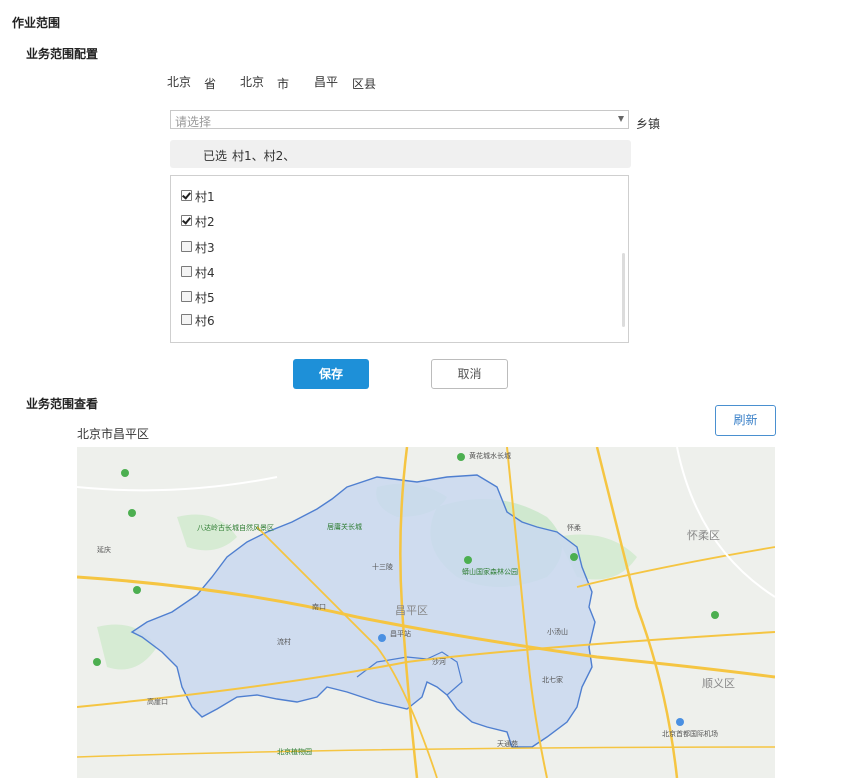 The image size is (865, 778). I want to click on map-label-huairou-district: 怀柔区, so click(703, 535).